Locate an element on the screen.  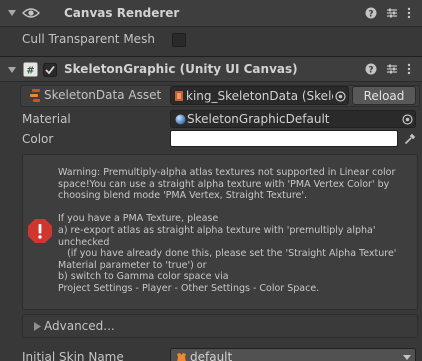
skeleton-graphic-header: # SkeletonGraphic (Unity UI Canvas) ? is located at coordinates (211, 69).